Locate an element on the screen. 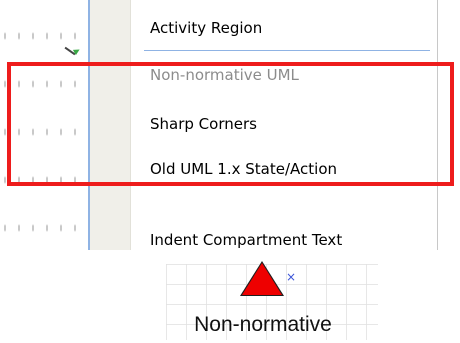  menu-item-indent-compartment-text: Indent Compartment Text is located at coordinates (290, 236).